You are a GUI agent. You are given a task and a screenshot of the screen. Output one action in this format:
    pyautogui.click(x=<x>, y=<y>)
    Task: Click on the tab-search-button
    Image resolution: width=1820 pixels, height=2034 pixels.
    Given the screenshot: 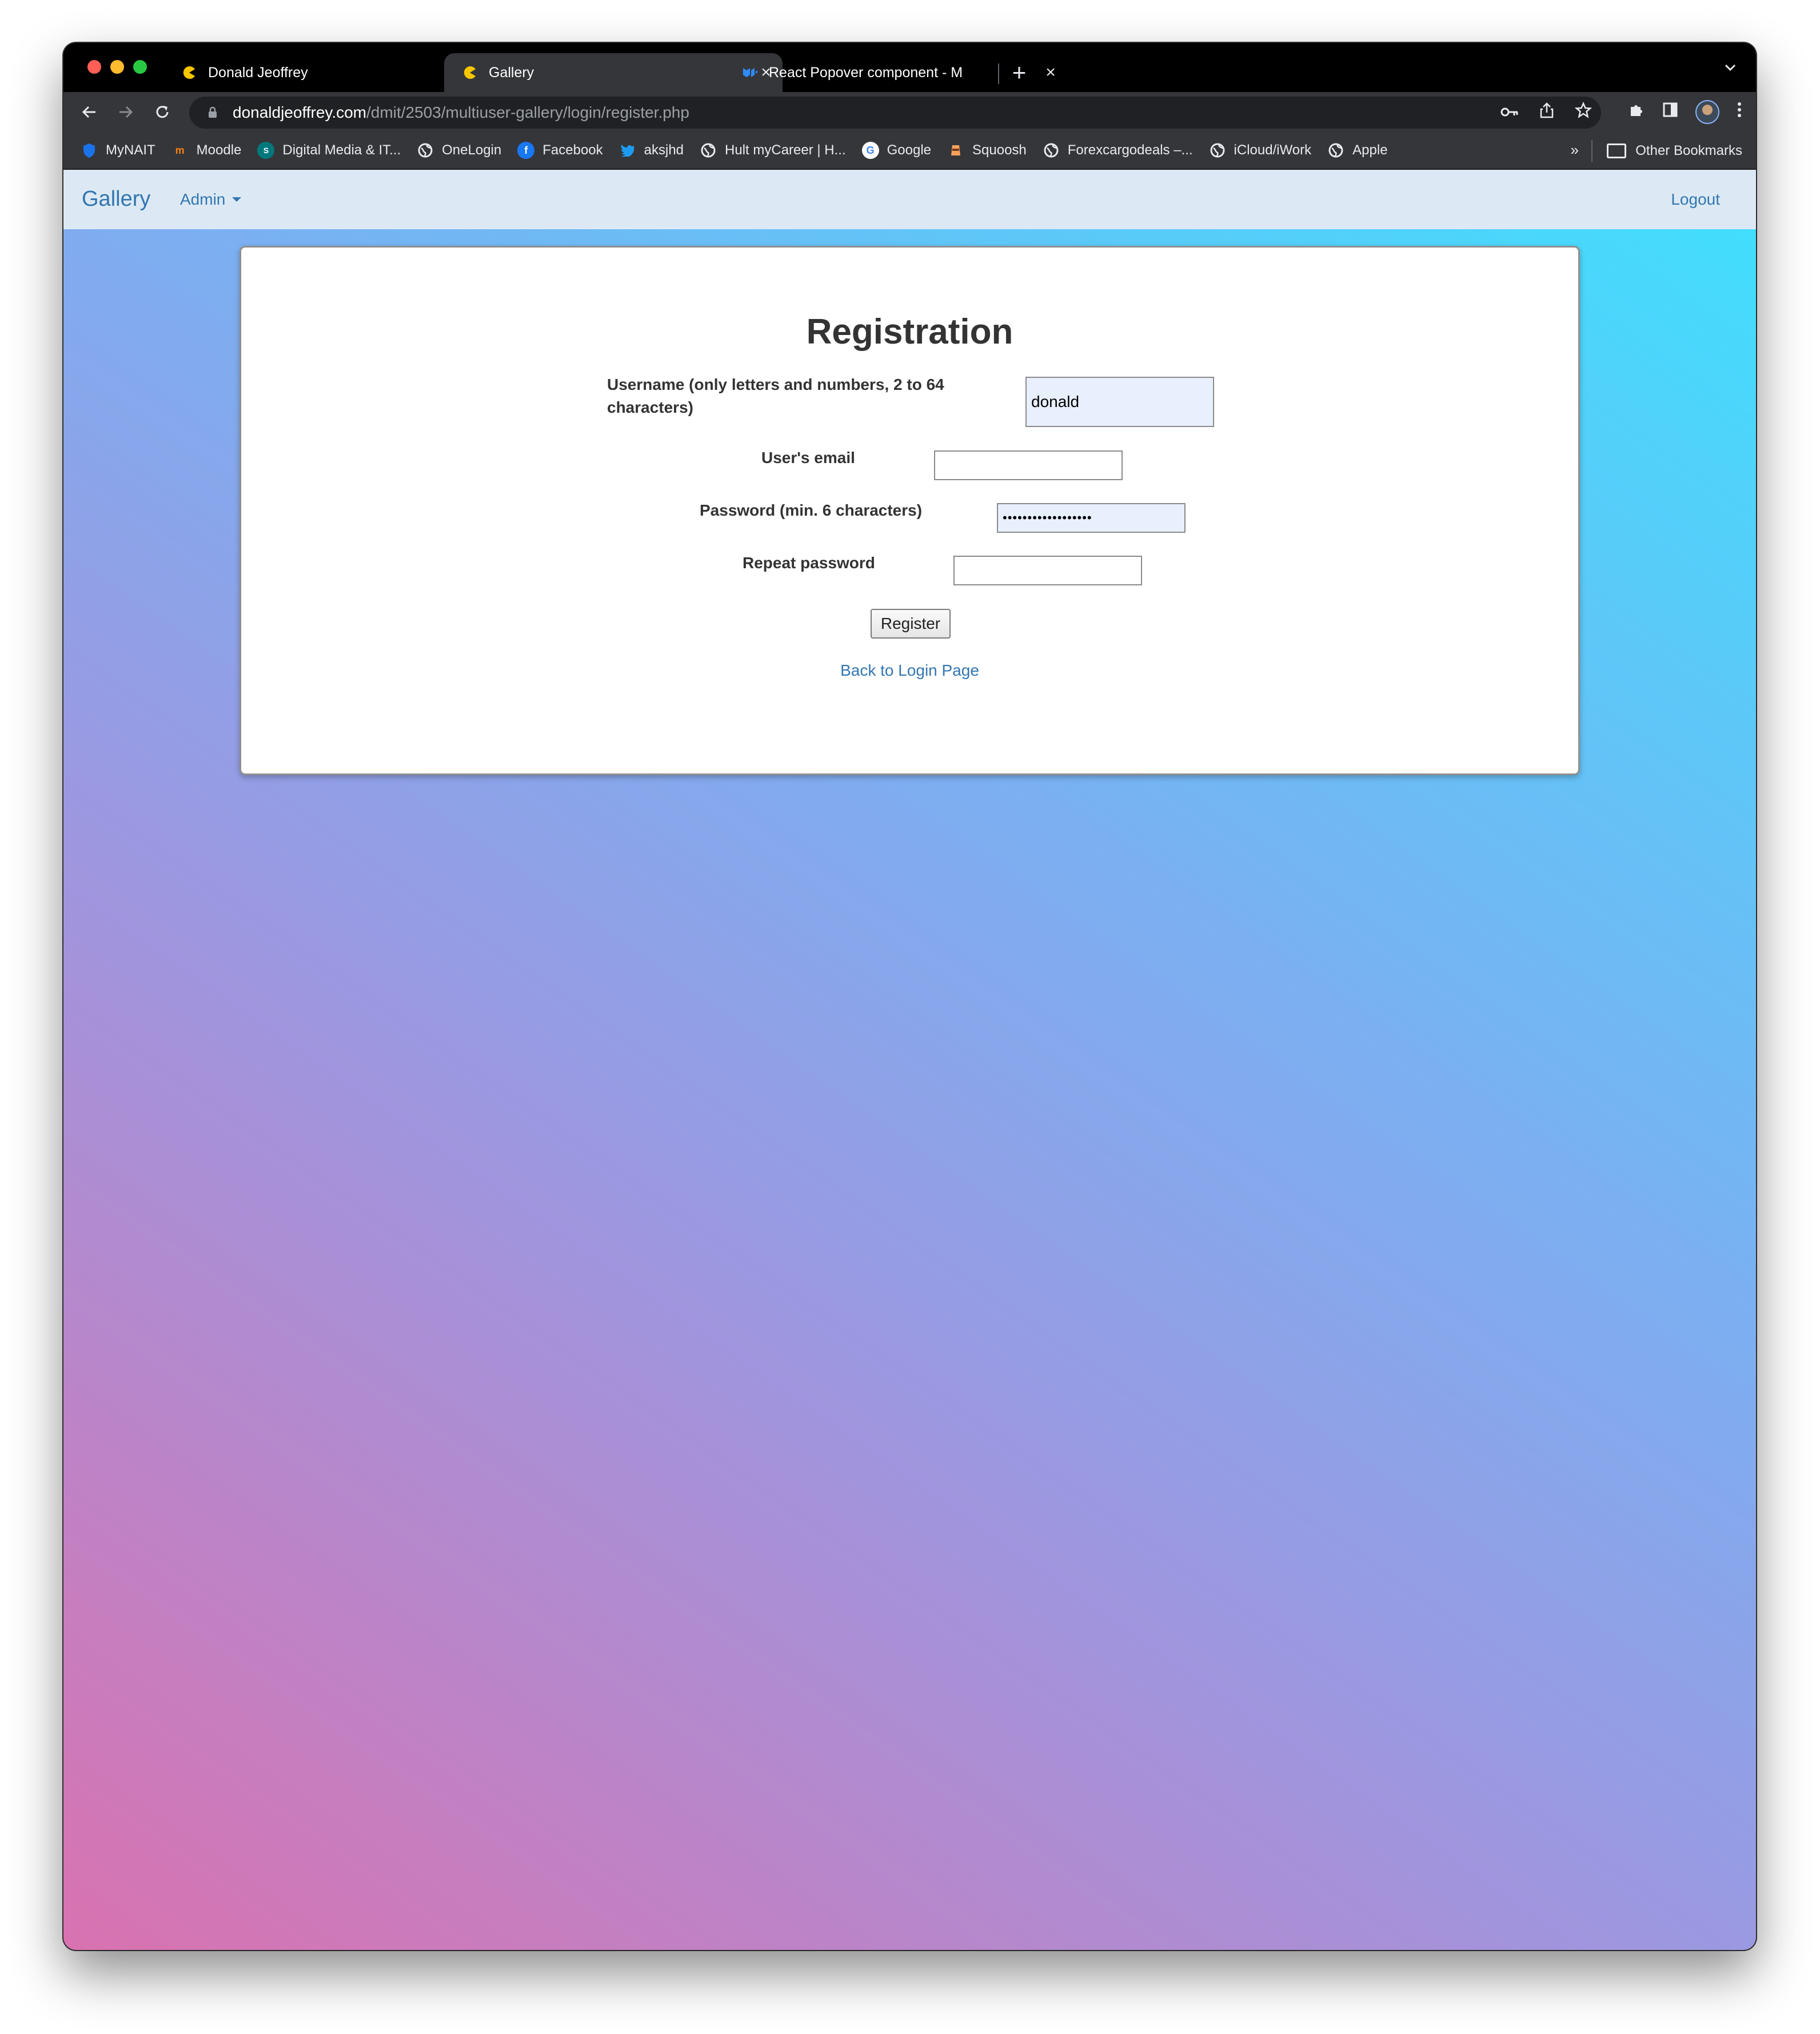 What is the action you would take?
    pyautogui.click(x=1730, y=69)
    